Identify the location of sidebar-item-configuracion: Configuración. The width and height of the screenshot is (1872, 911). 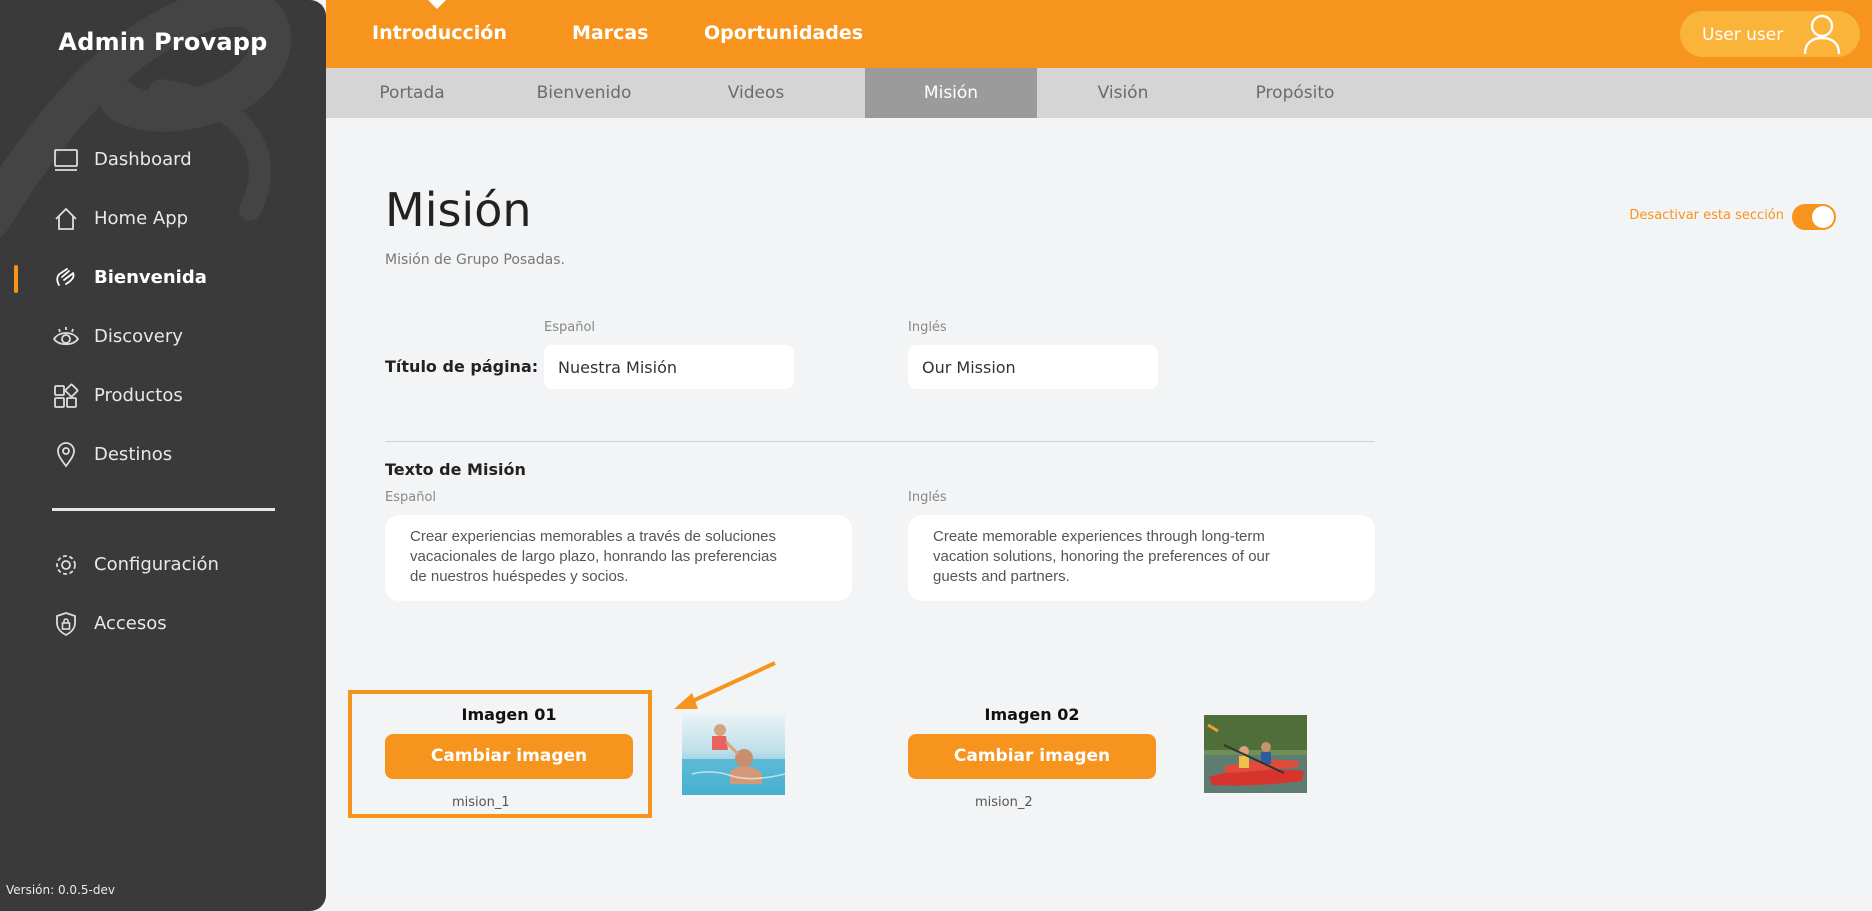
(163, 564).